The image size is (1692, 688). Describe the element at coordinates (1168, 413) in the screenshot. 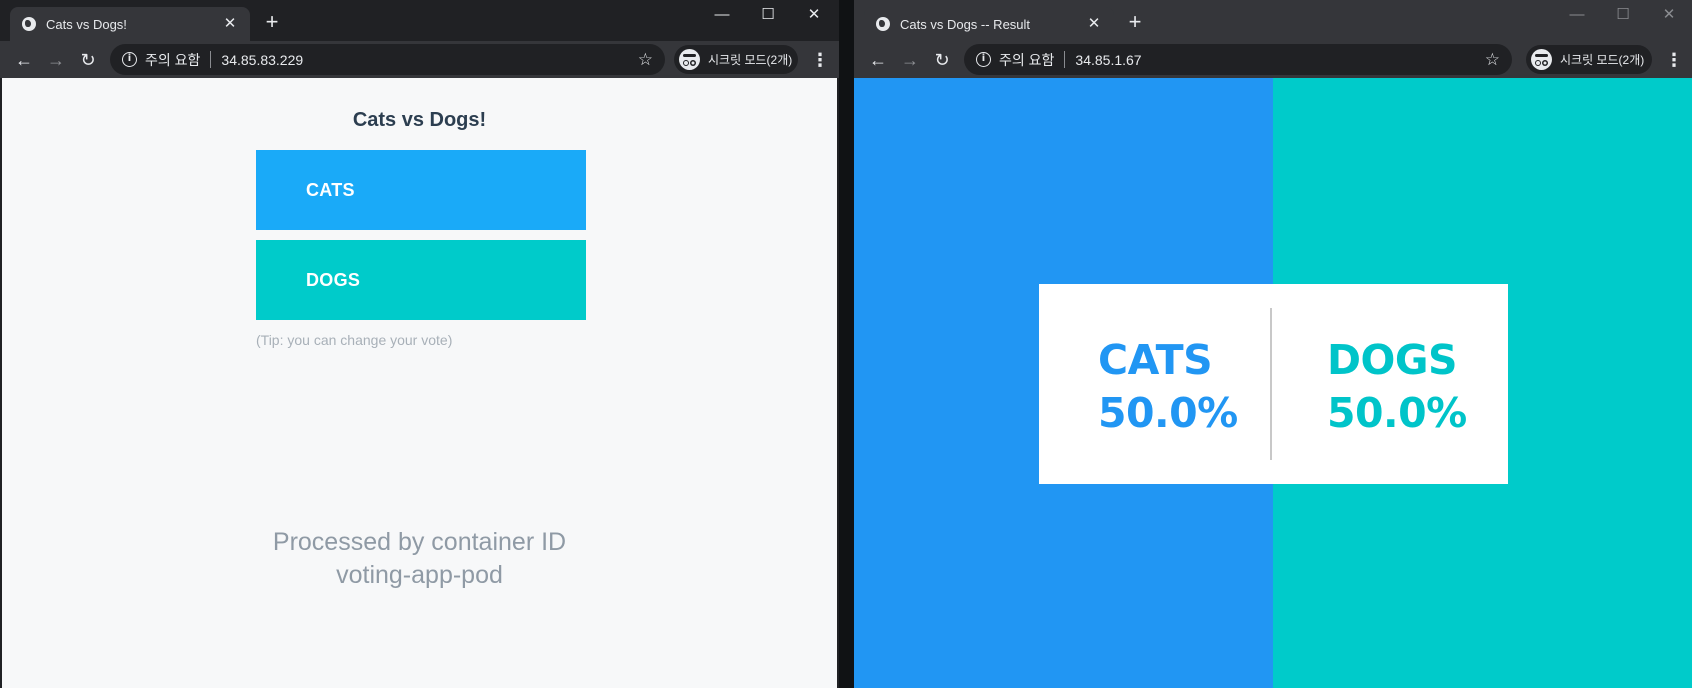

I see `cats-percent: 50.0%` at that location.